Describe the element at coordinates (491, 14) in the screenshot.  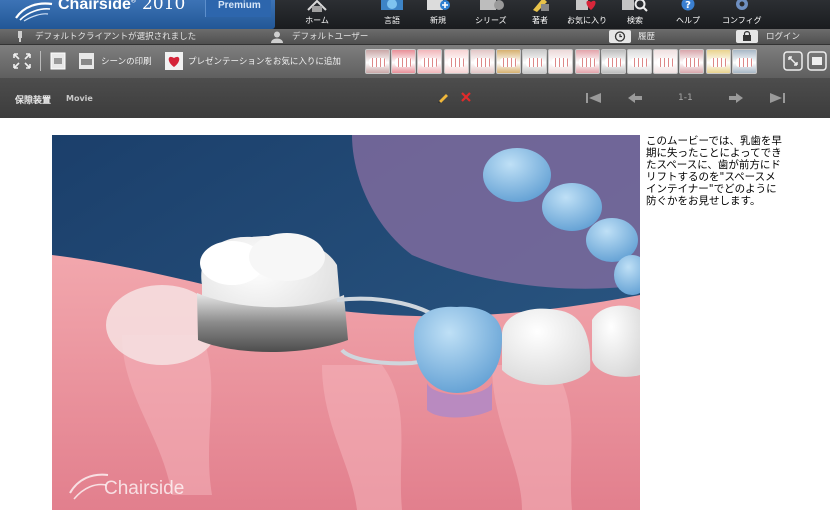
I see `nav-series-button: シリーズ` at that location.